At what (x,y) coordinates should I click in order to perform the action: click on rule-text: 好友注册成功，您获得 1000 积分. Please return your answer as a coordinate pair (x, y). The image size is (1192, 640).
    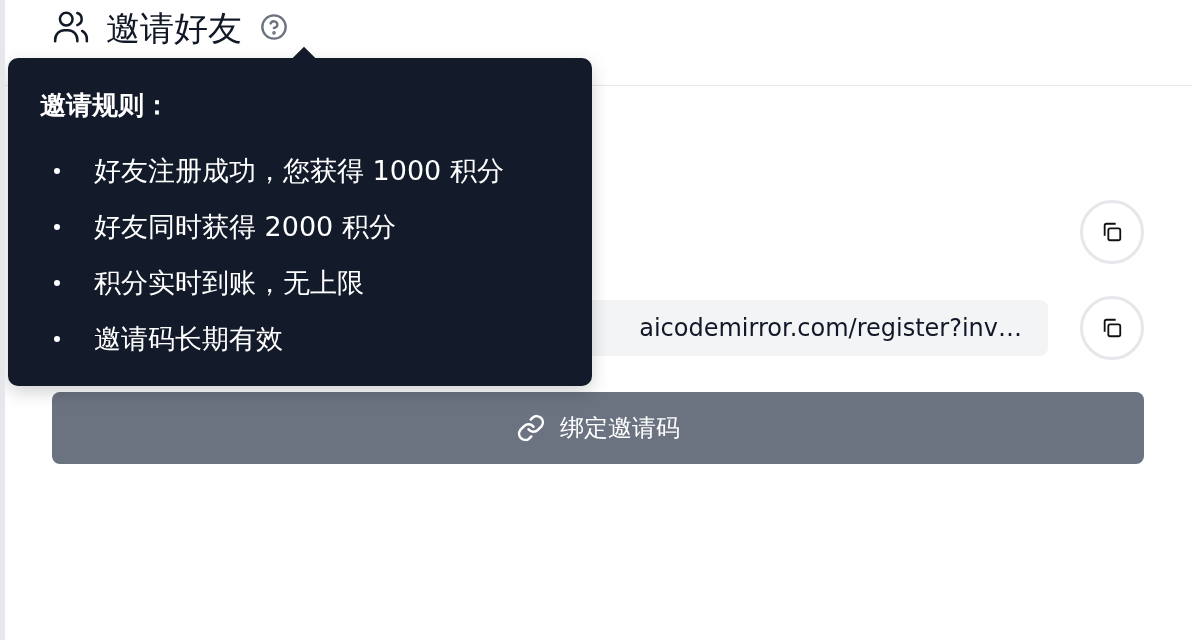
    Looking at the image, I should click on (299, 171).